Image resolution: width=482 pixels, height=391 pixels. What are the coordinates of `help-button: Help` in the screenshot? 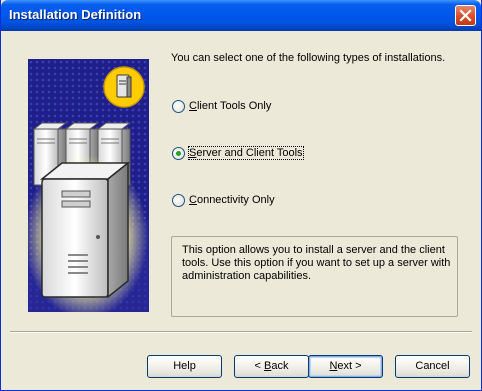 It's located at (184, 366).